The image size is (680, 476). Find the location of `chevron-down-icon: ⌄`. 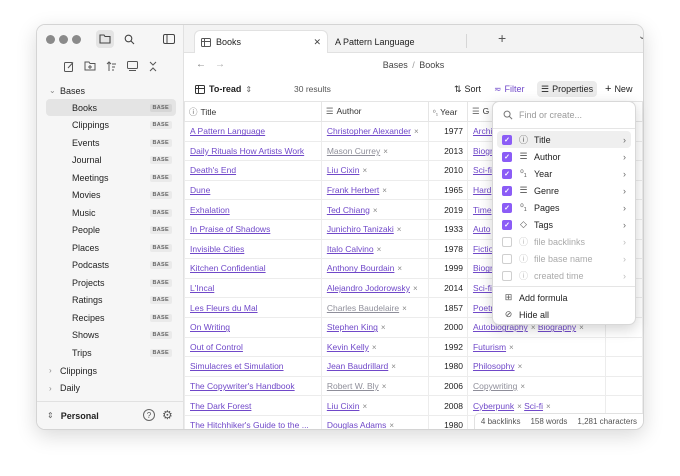

chevron-down-icon: ⌄ is located at coordinates (640, 36).